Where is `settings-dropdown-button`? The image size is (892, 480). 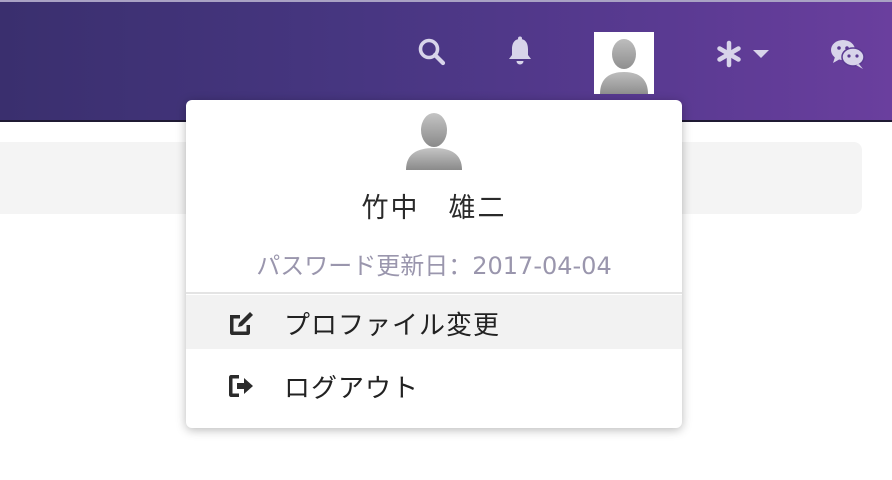
settings-dropdown-button is located at coordinates (742, 54).